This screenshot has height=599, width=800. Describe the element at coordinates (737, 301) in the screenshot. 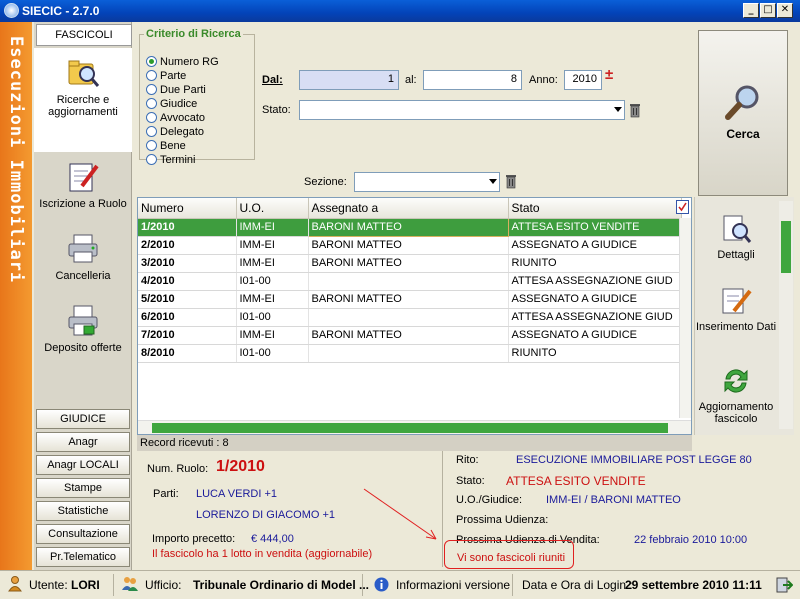

I see `document-pen-icon` at that location.